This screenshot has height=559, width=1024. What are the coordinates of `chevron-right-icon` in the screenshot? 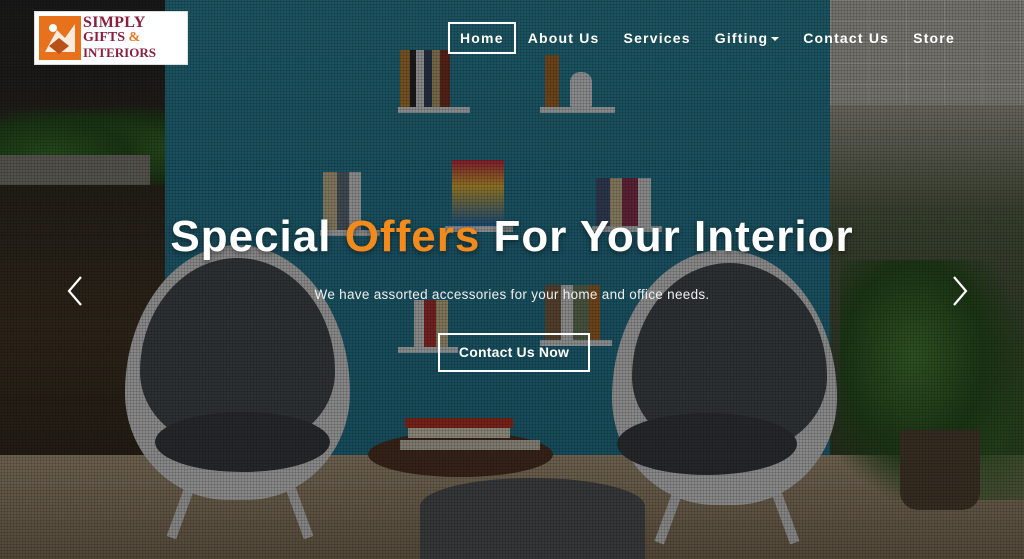 It's located at (960, 291).